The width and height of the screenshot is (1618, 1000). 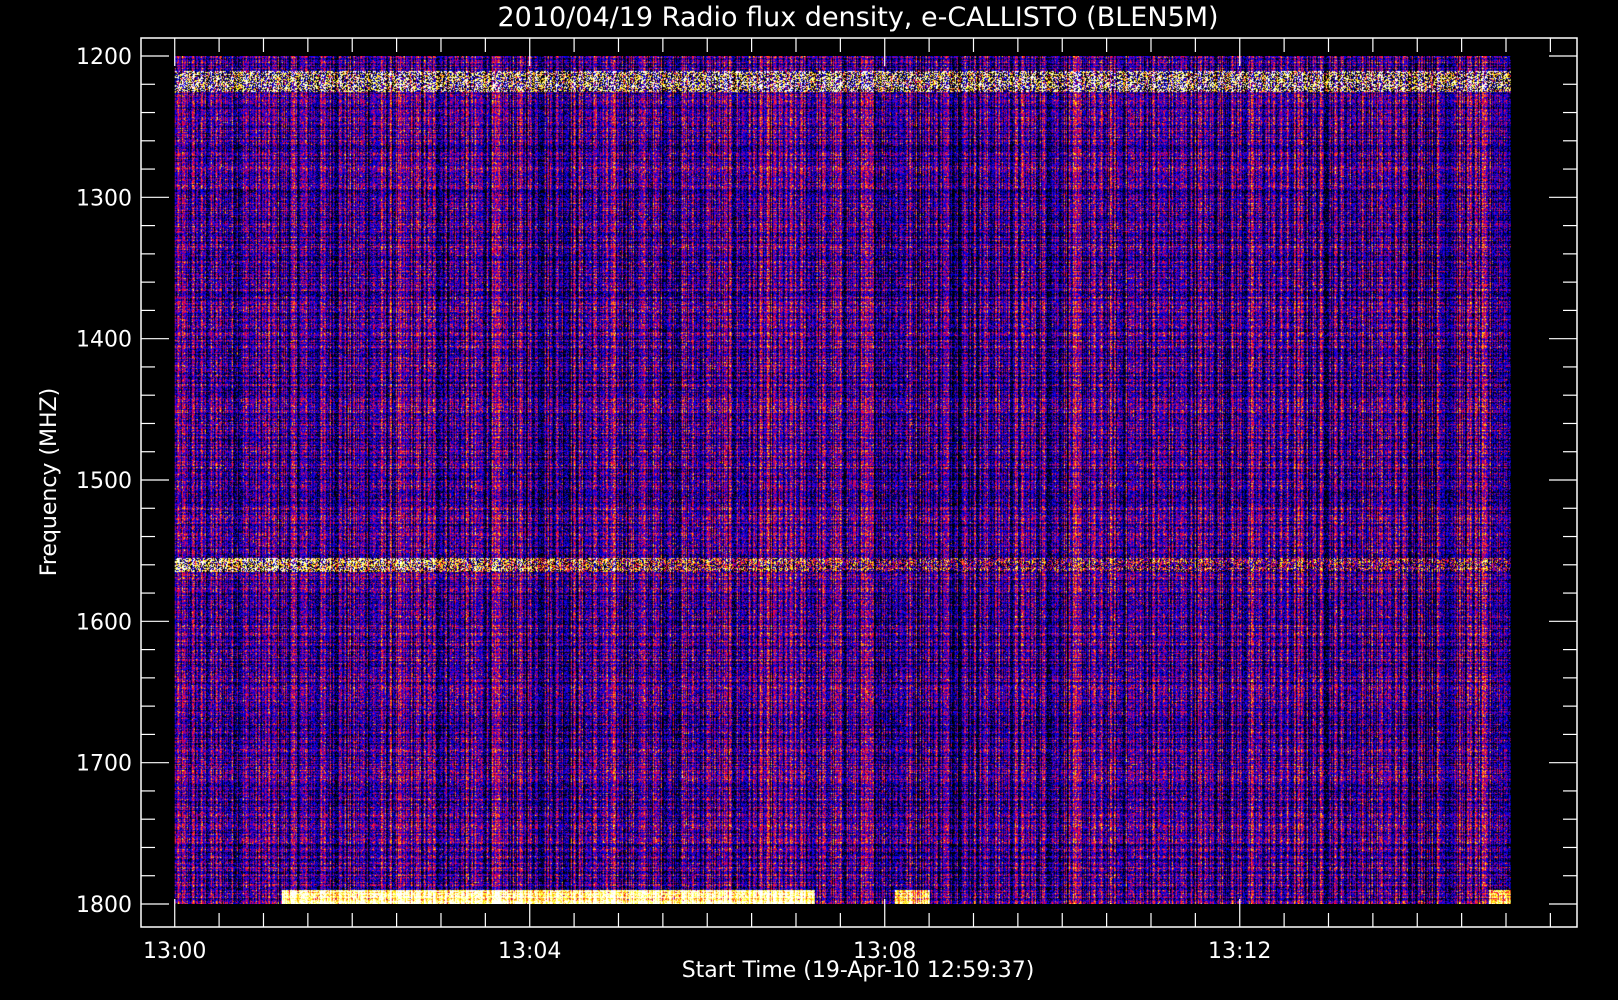 What do you see at coordinates (104, 622) in the screenshot?
I see `y-tick-label: 1600` at bounding box center [104, 622].